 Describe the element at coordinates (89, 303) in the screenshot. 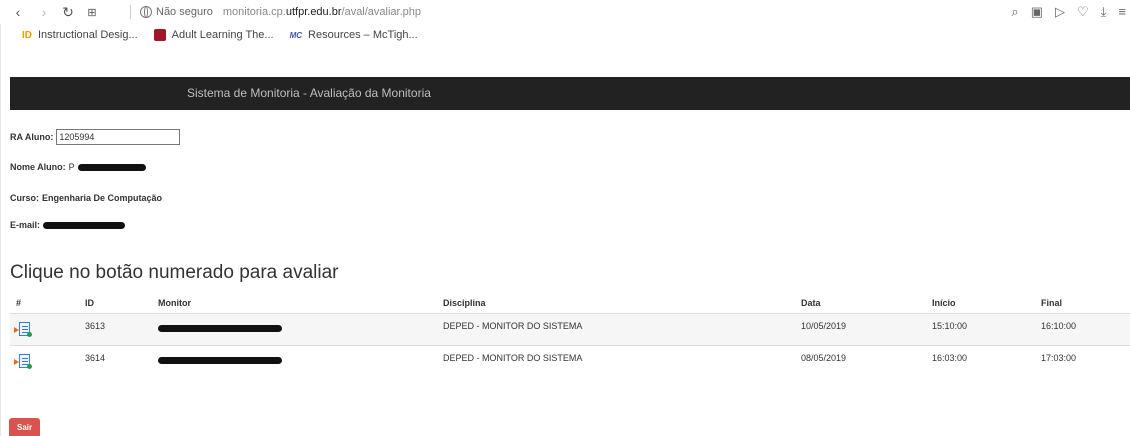

I see `column-header-id: ID` at that location.